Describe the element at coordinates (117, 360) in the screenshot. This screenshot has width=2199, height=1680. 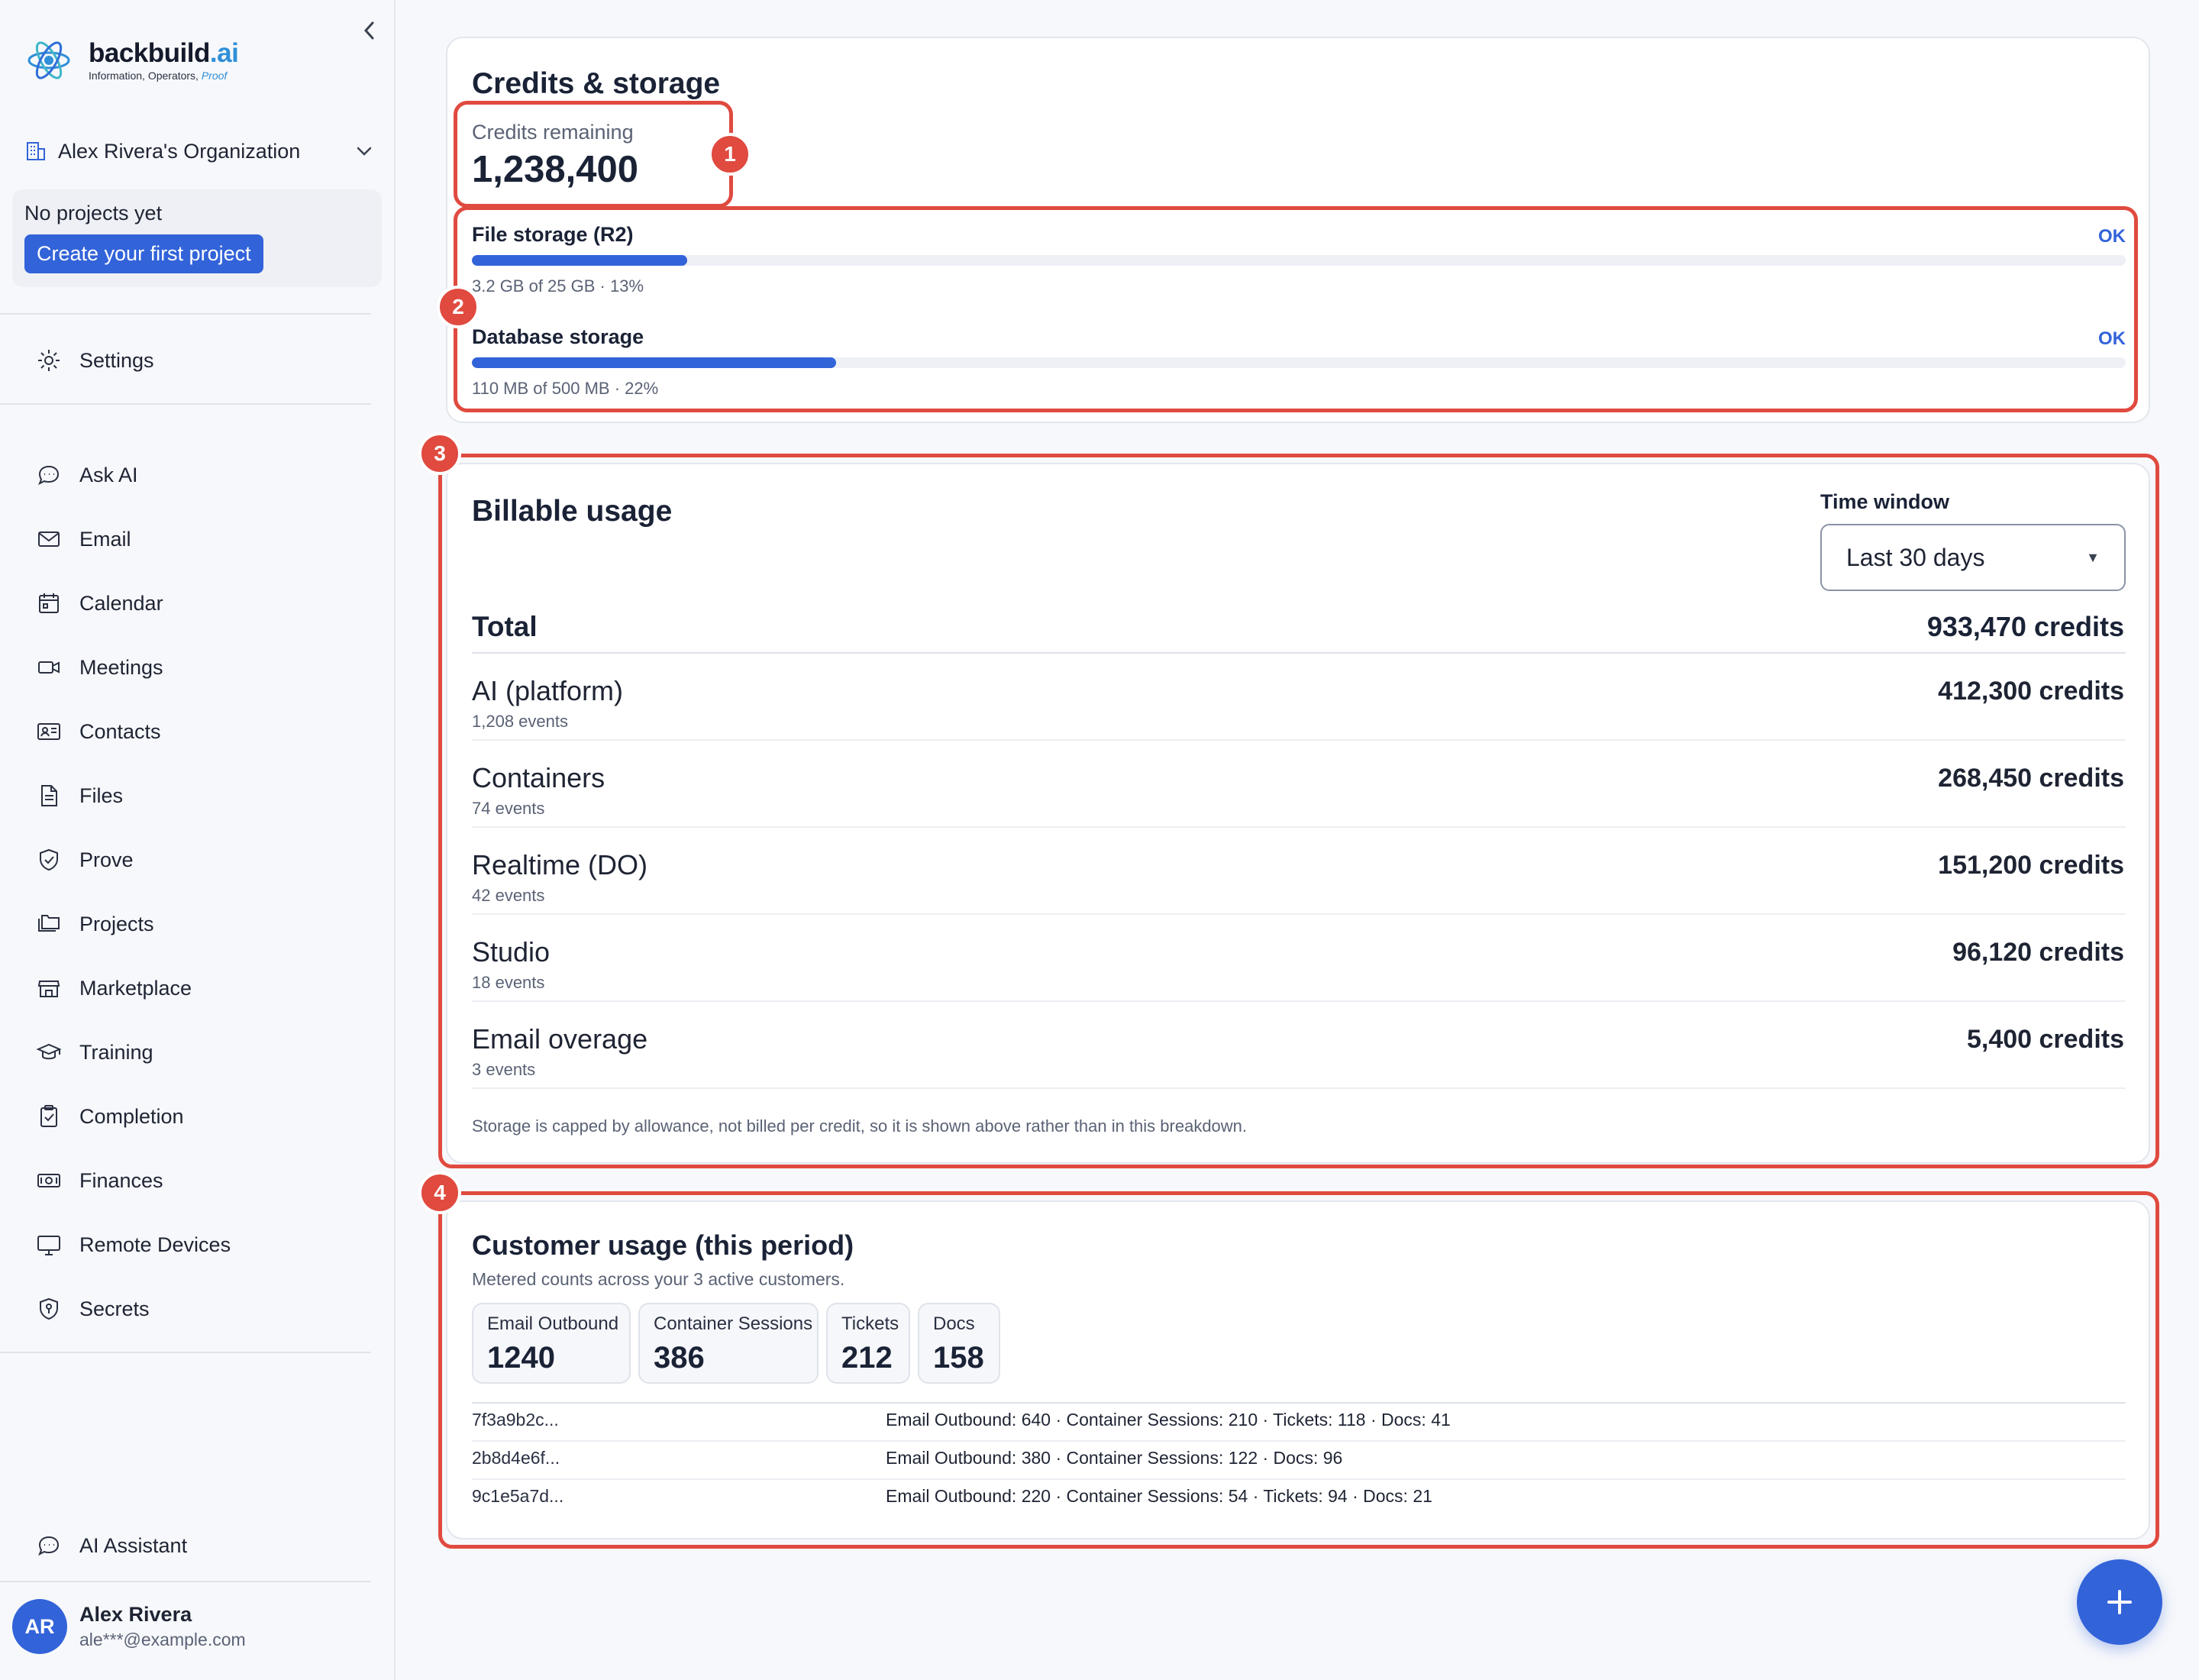
I see `sidebar-item-label: Settings` at that location.